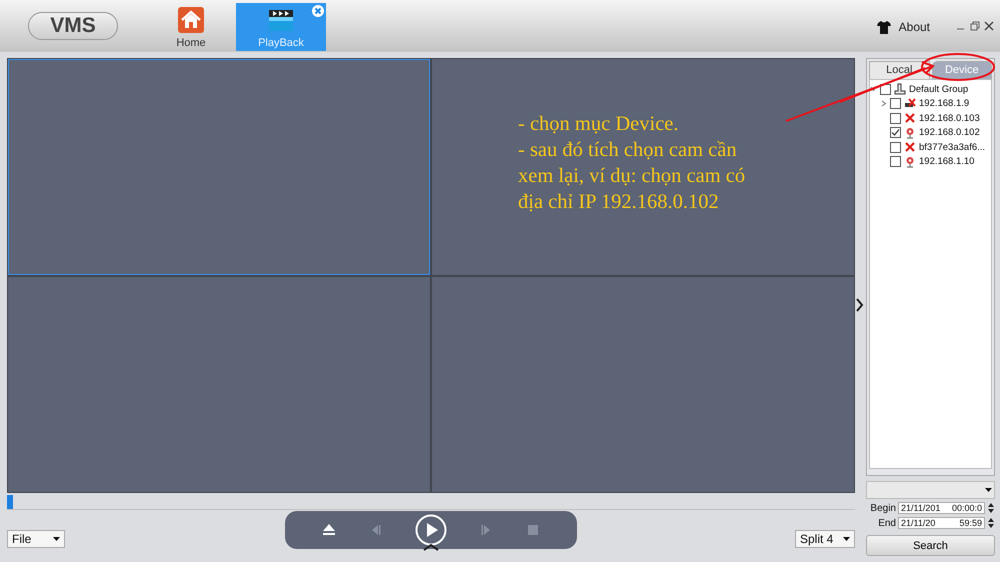 The height and width of the screenshot is (562, 1000). What do you see at coordinates (900, 89) in the screenshot?
I see `group-icon` at bounding box center [900, 89].